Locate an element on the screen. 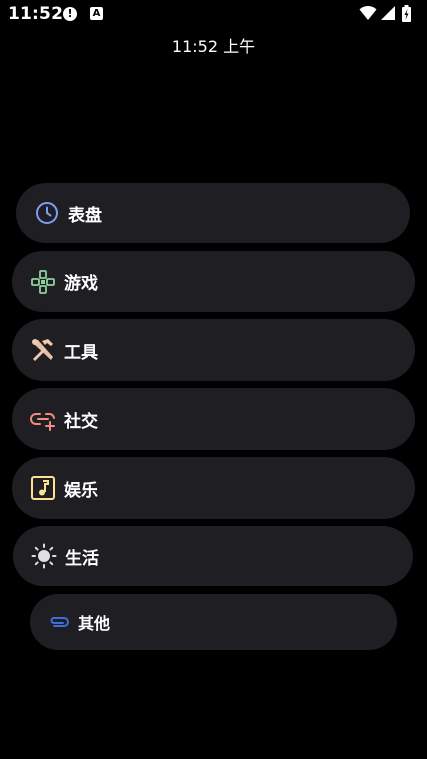  category-social: 社交 is located at coordinates (213, 419).